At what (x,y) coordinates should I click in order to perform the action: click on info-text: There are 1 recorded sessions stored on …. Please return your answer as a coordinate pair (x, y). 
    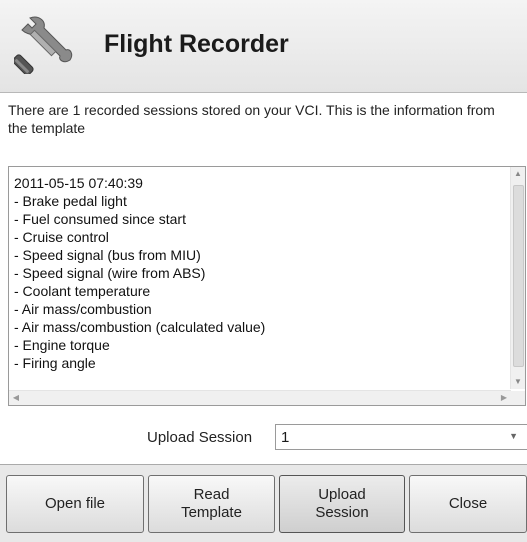
    Looking at the image, I should click on (251, 119).